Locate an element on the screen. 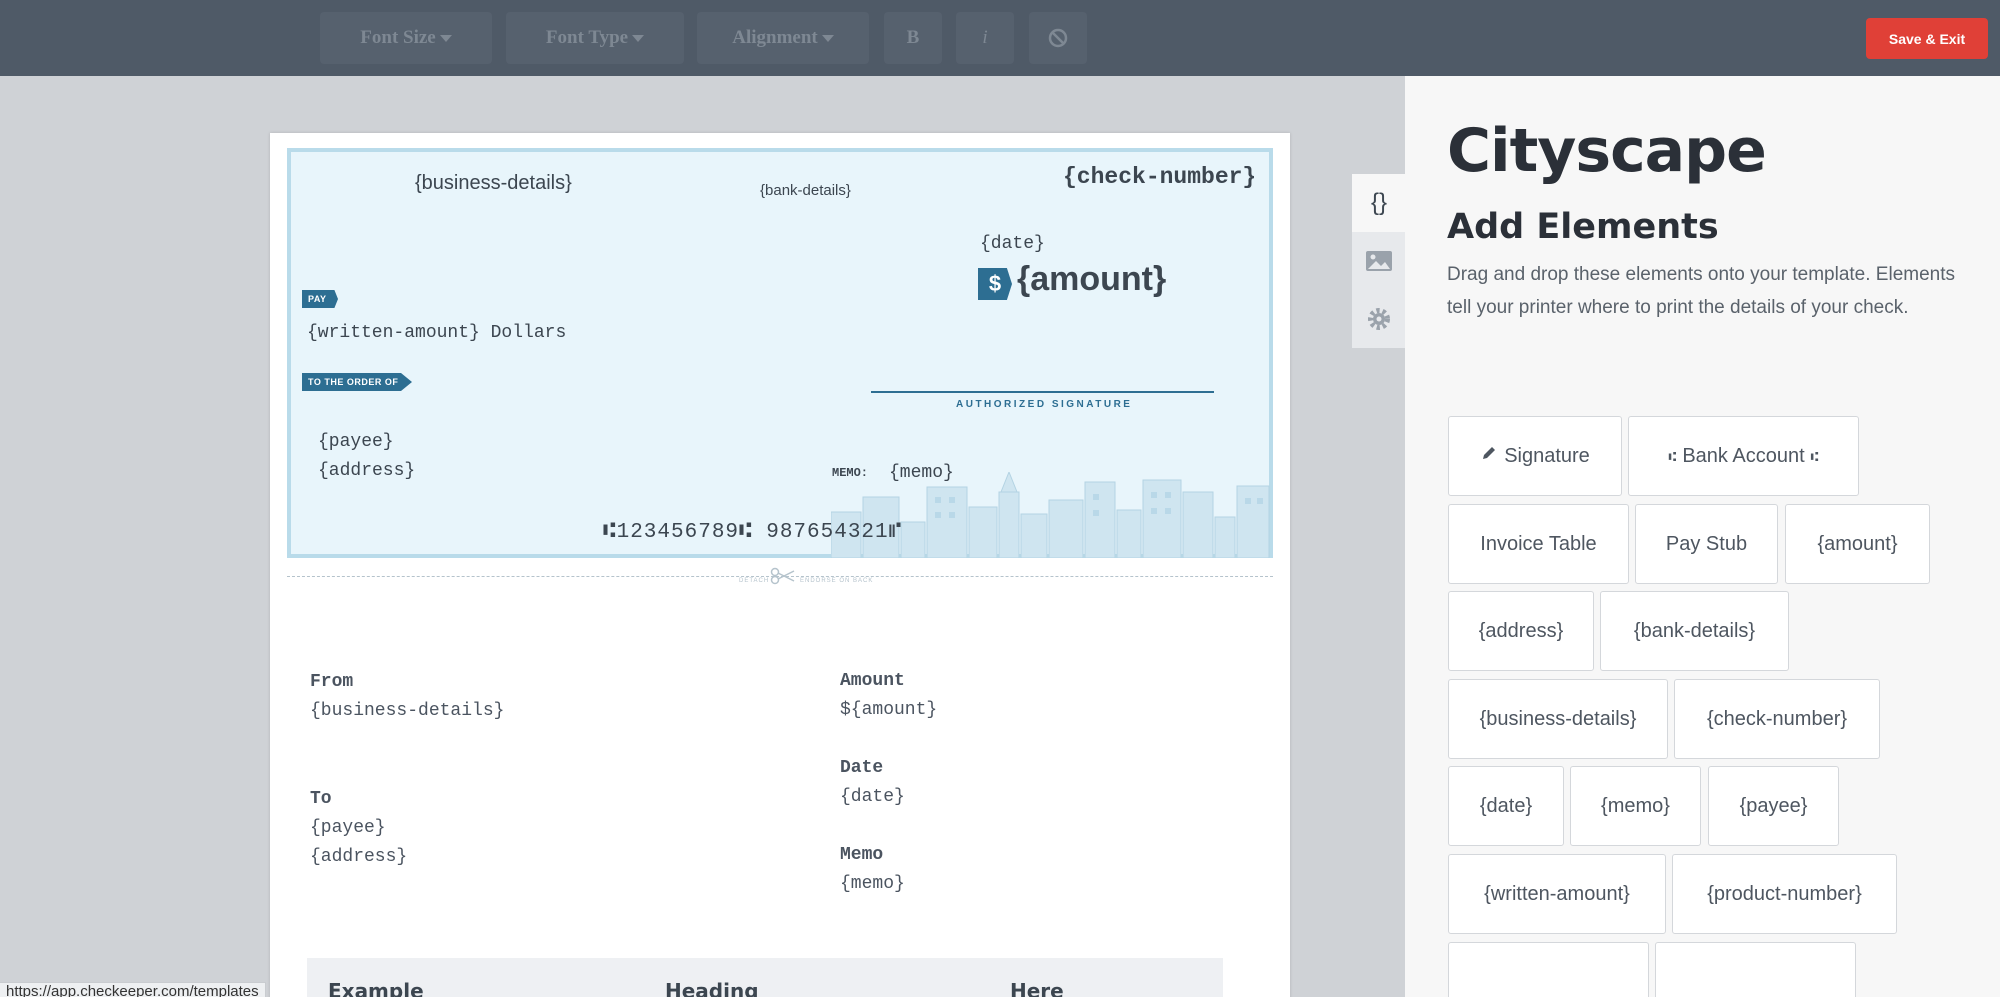 The width and height of the screenshot is (2000, 997). element-check-number-button: {check-number} is located at coordinates (1777, 719).